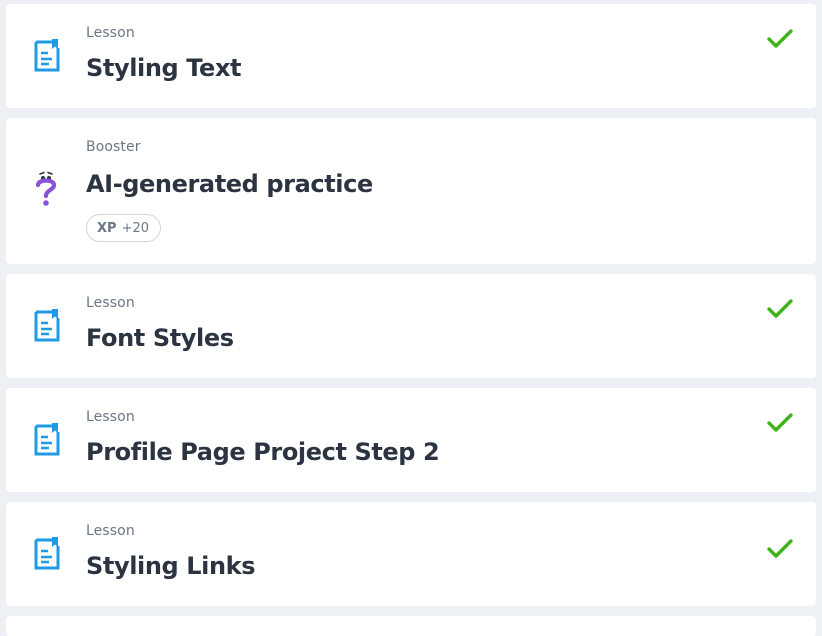 This screenshot has width=822, height=636. Describe the element at coordinates (160, 338) in the screenshot. I see `item-title: Font Styles` at that location.